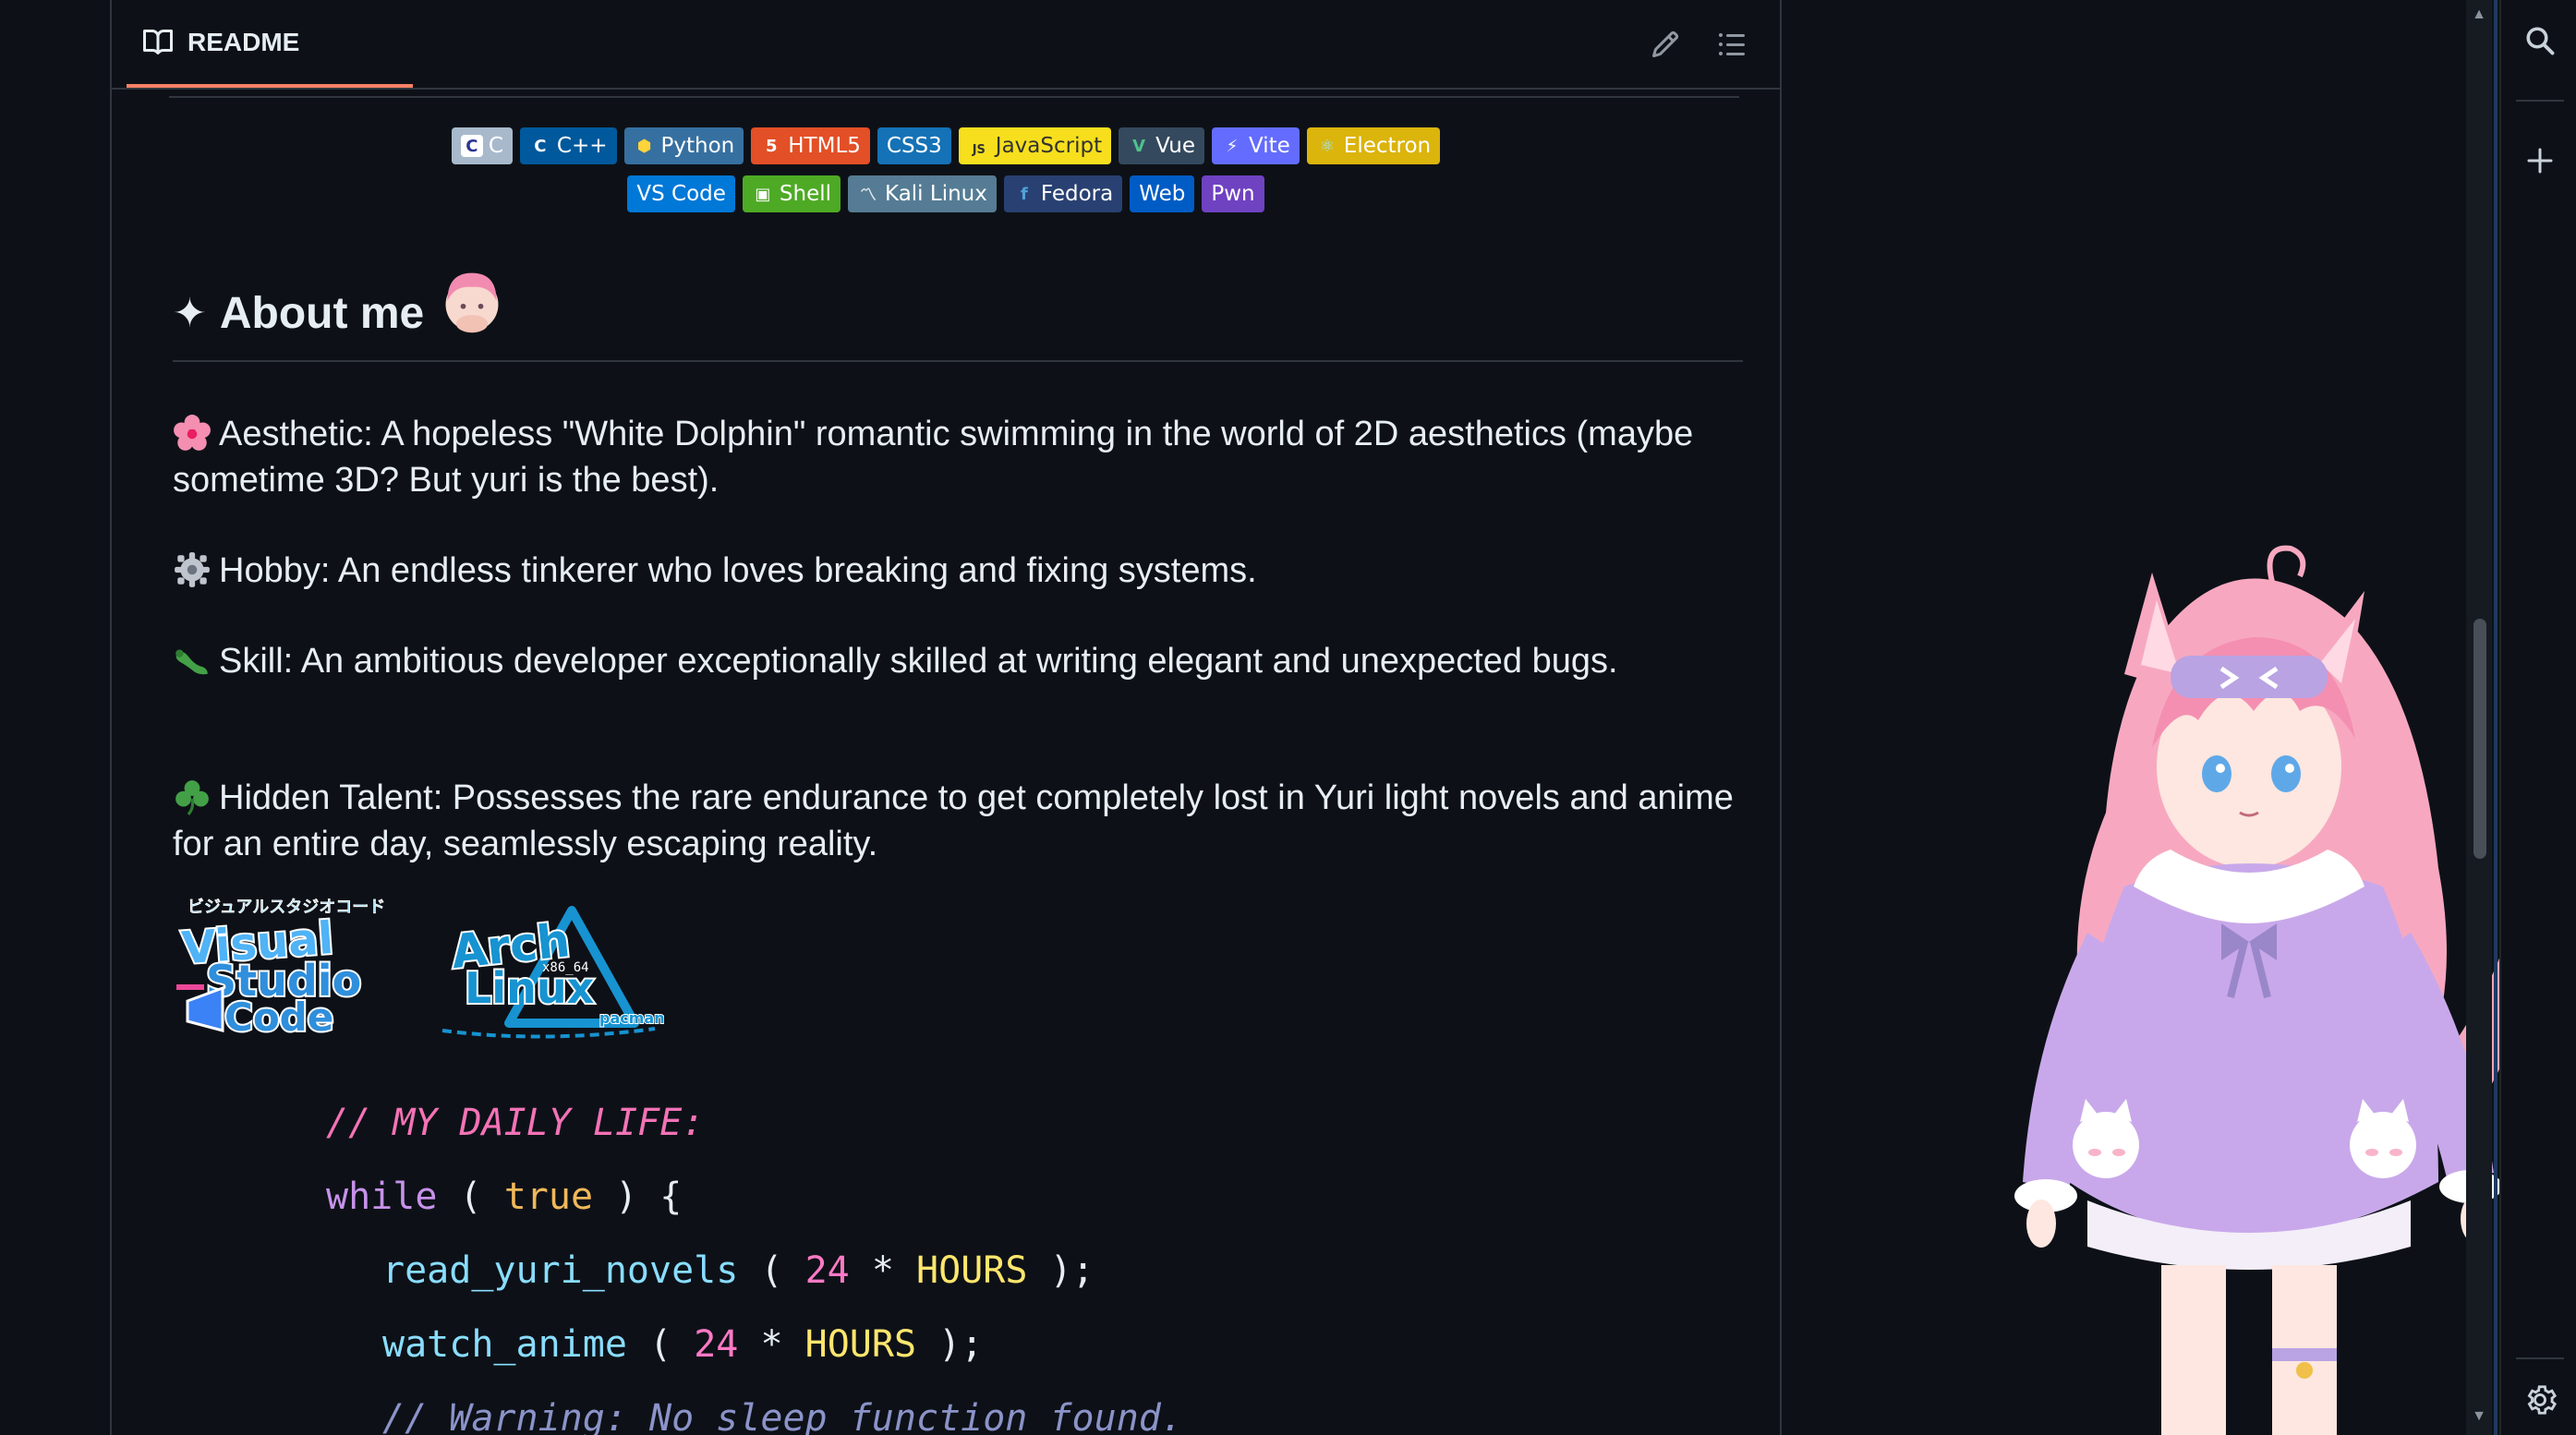 The height and width of the screenshot is (1435, 2576). What do you see at coordinates (697, 146) in the screenshot?
I see `badge-label: Python` at bounding box center [697, 146].